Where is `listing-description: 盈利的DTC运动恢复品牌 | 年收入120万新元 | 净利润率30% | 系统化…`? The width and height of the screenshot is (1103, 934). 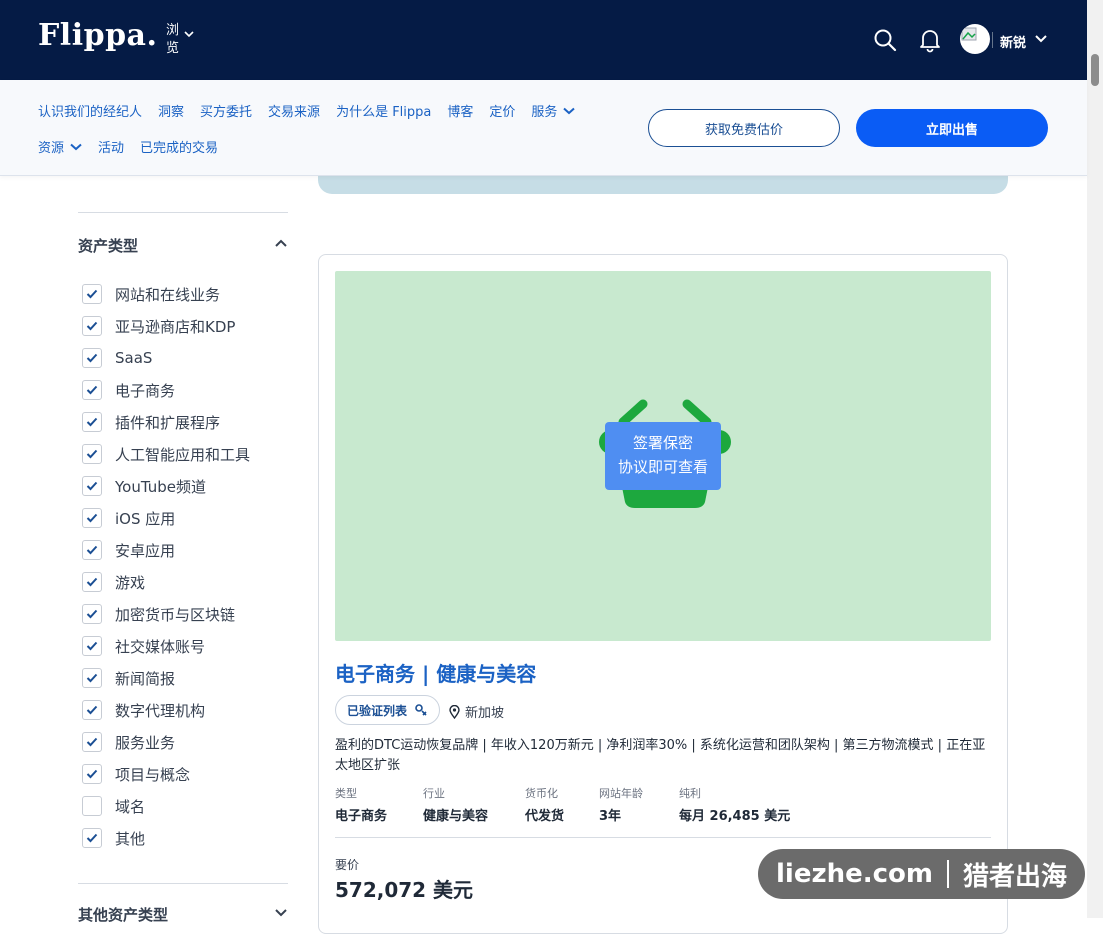
listing-description: 盈利的DTC运动恢复品牌 | 年收入120万新元 | 净利润率30% | 系统化… is located at coordinates (660, 755).